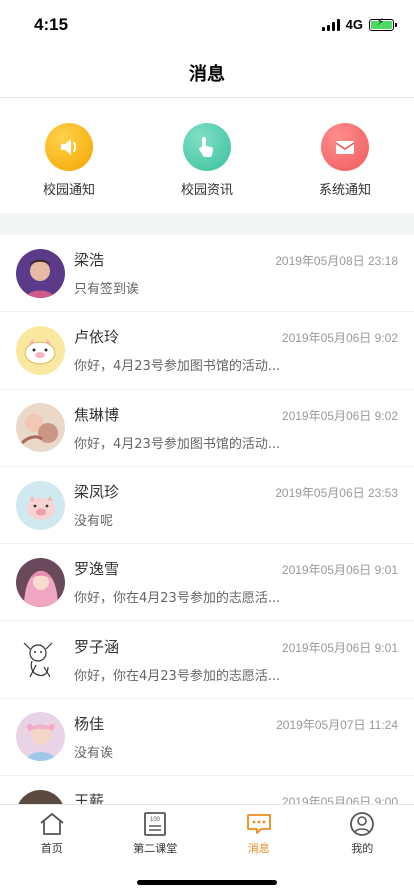 The height and width of the screenshot is (896, 414). I want to click on sender-name: 焦琳博, so click(97, 414).